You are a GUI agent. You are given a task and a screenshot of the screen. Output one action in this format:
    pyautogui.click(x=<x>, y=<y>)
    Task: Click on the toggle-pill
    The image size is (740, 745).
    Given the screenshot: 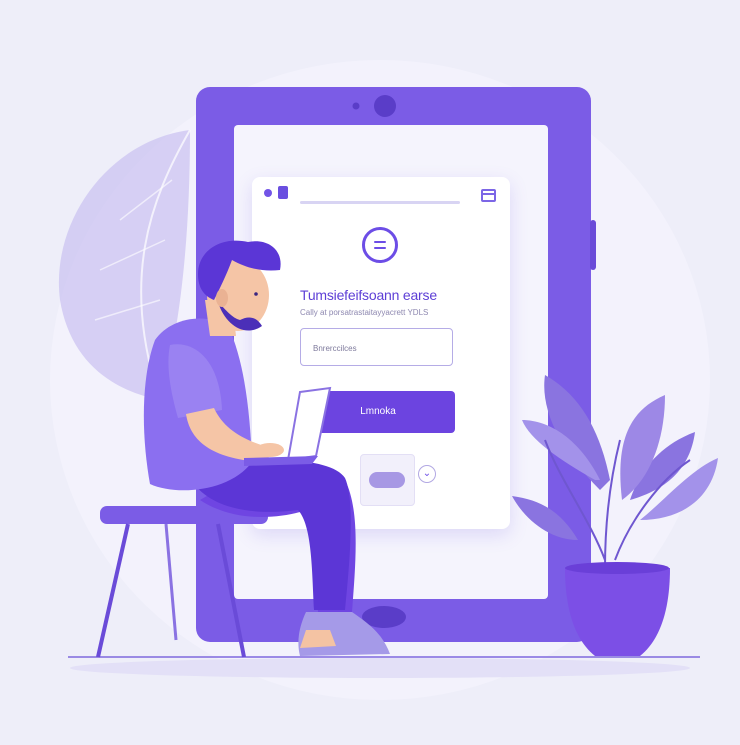 What is the action you would take?
    pyautogui.click(x=387, y=480)
    